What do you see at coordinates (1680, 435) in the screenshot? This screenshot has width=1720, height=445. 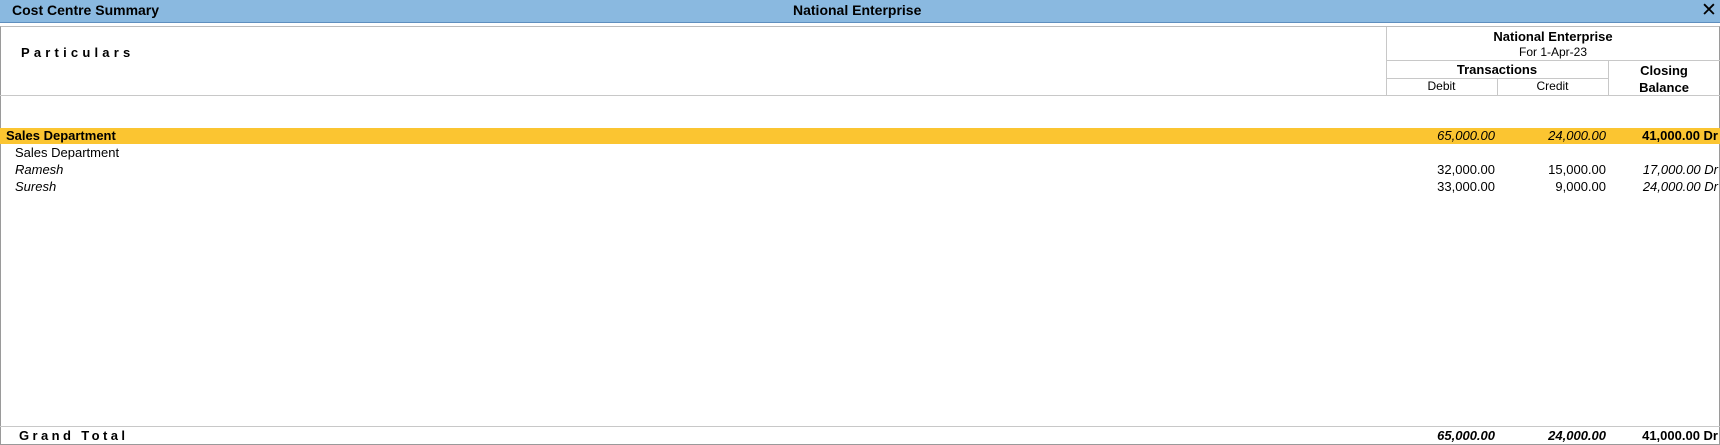 I see `grand-total-closing: 41,000.00 Dr` at bounding box center [1680, 435].